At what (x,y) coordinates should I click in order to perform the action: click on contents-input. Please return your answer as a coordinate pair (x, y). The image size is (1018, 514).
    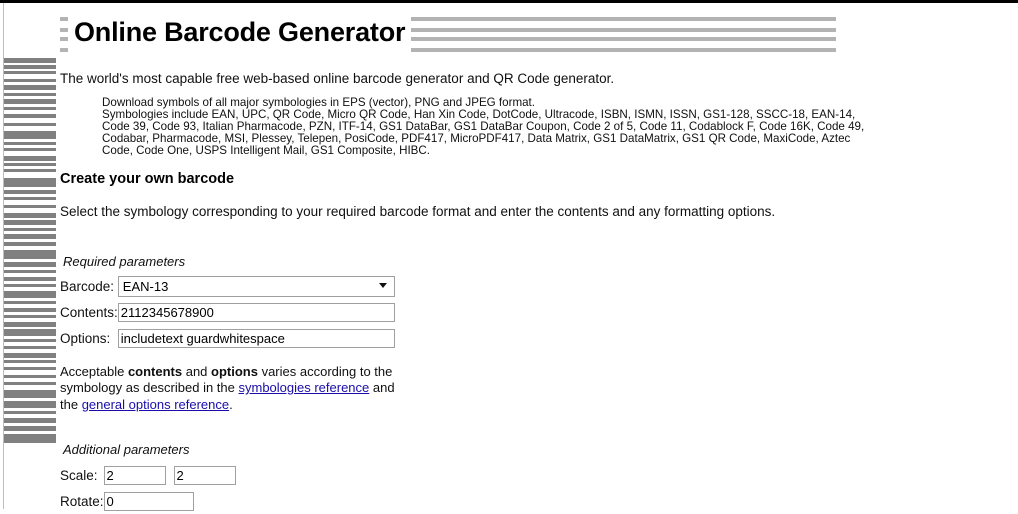
    Looking at the image, I should click on (256, 313).